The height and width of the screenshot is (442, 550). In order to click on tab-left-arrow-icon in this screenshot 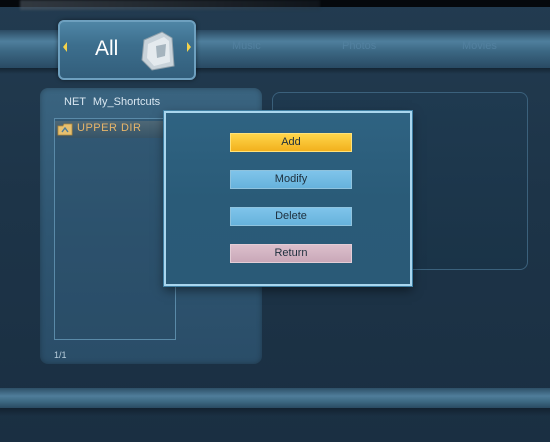, I will do `click(65, 47)`.